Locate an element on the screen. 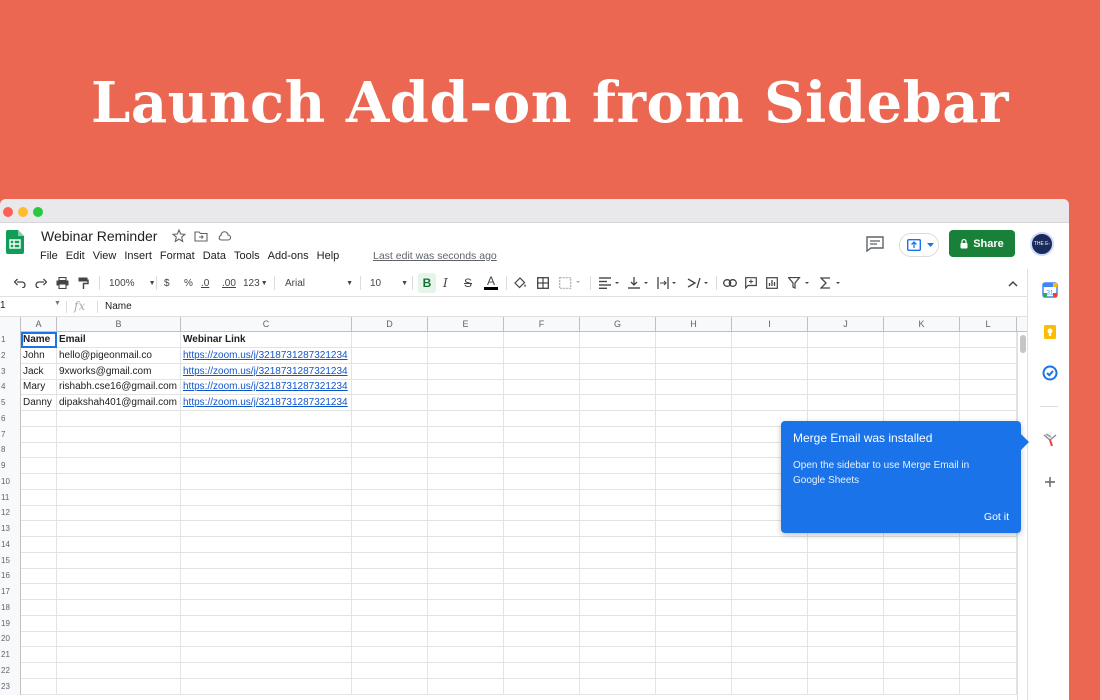 The image size is (1100, 700). share-button: Share is located at coordinates (982, 243).